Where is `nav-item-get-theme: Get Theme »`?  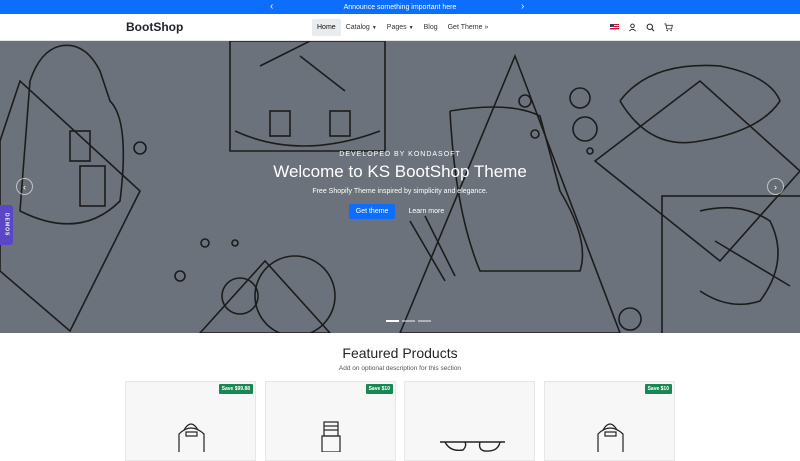
nav-item-get-theme: Get Theme » is located at coordinates (468, 27).